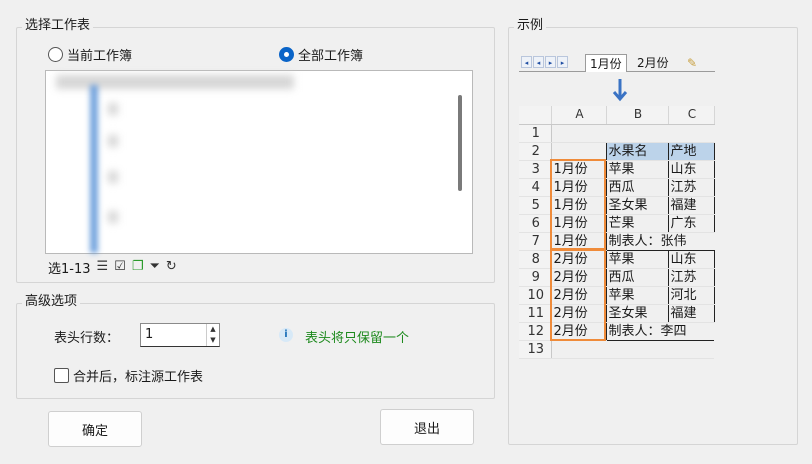 The image size is (812, 464). Describe the element at coordinates (69, 269) in the screenshot. I see `selection-count: 选1-13` at that location.